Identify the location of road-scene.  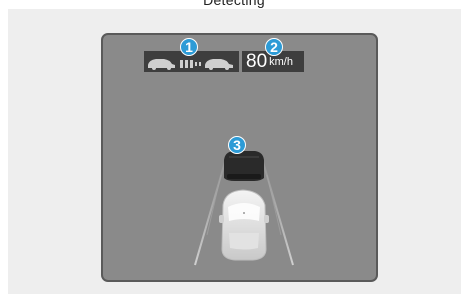
(244, 208).